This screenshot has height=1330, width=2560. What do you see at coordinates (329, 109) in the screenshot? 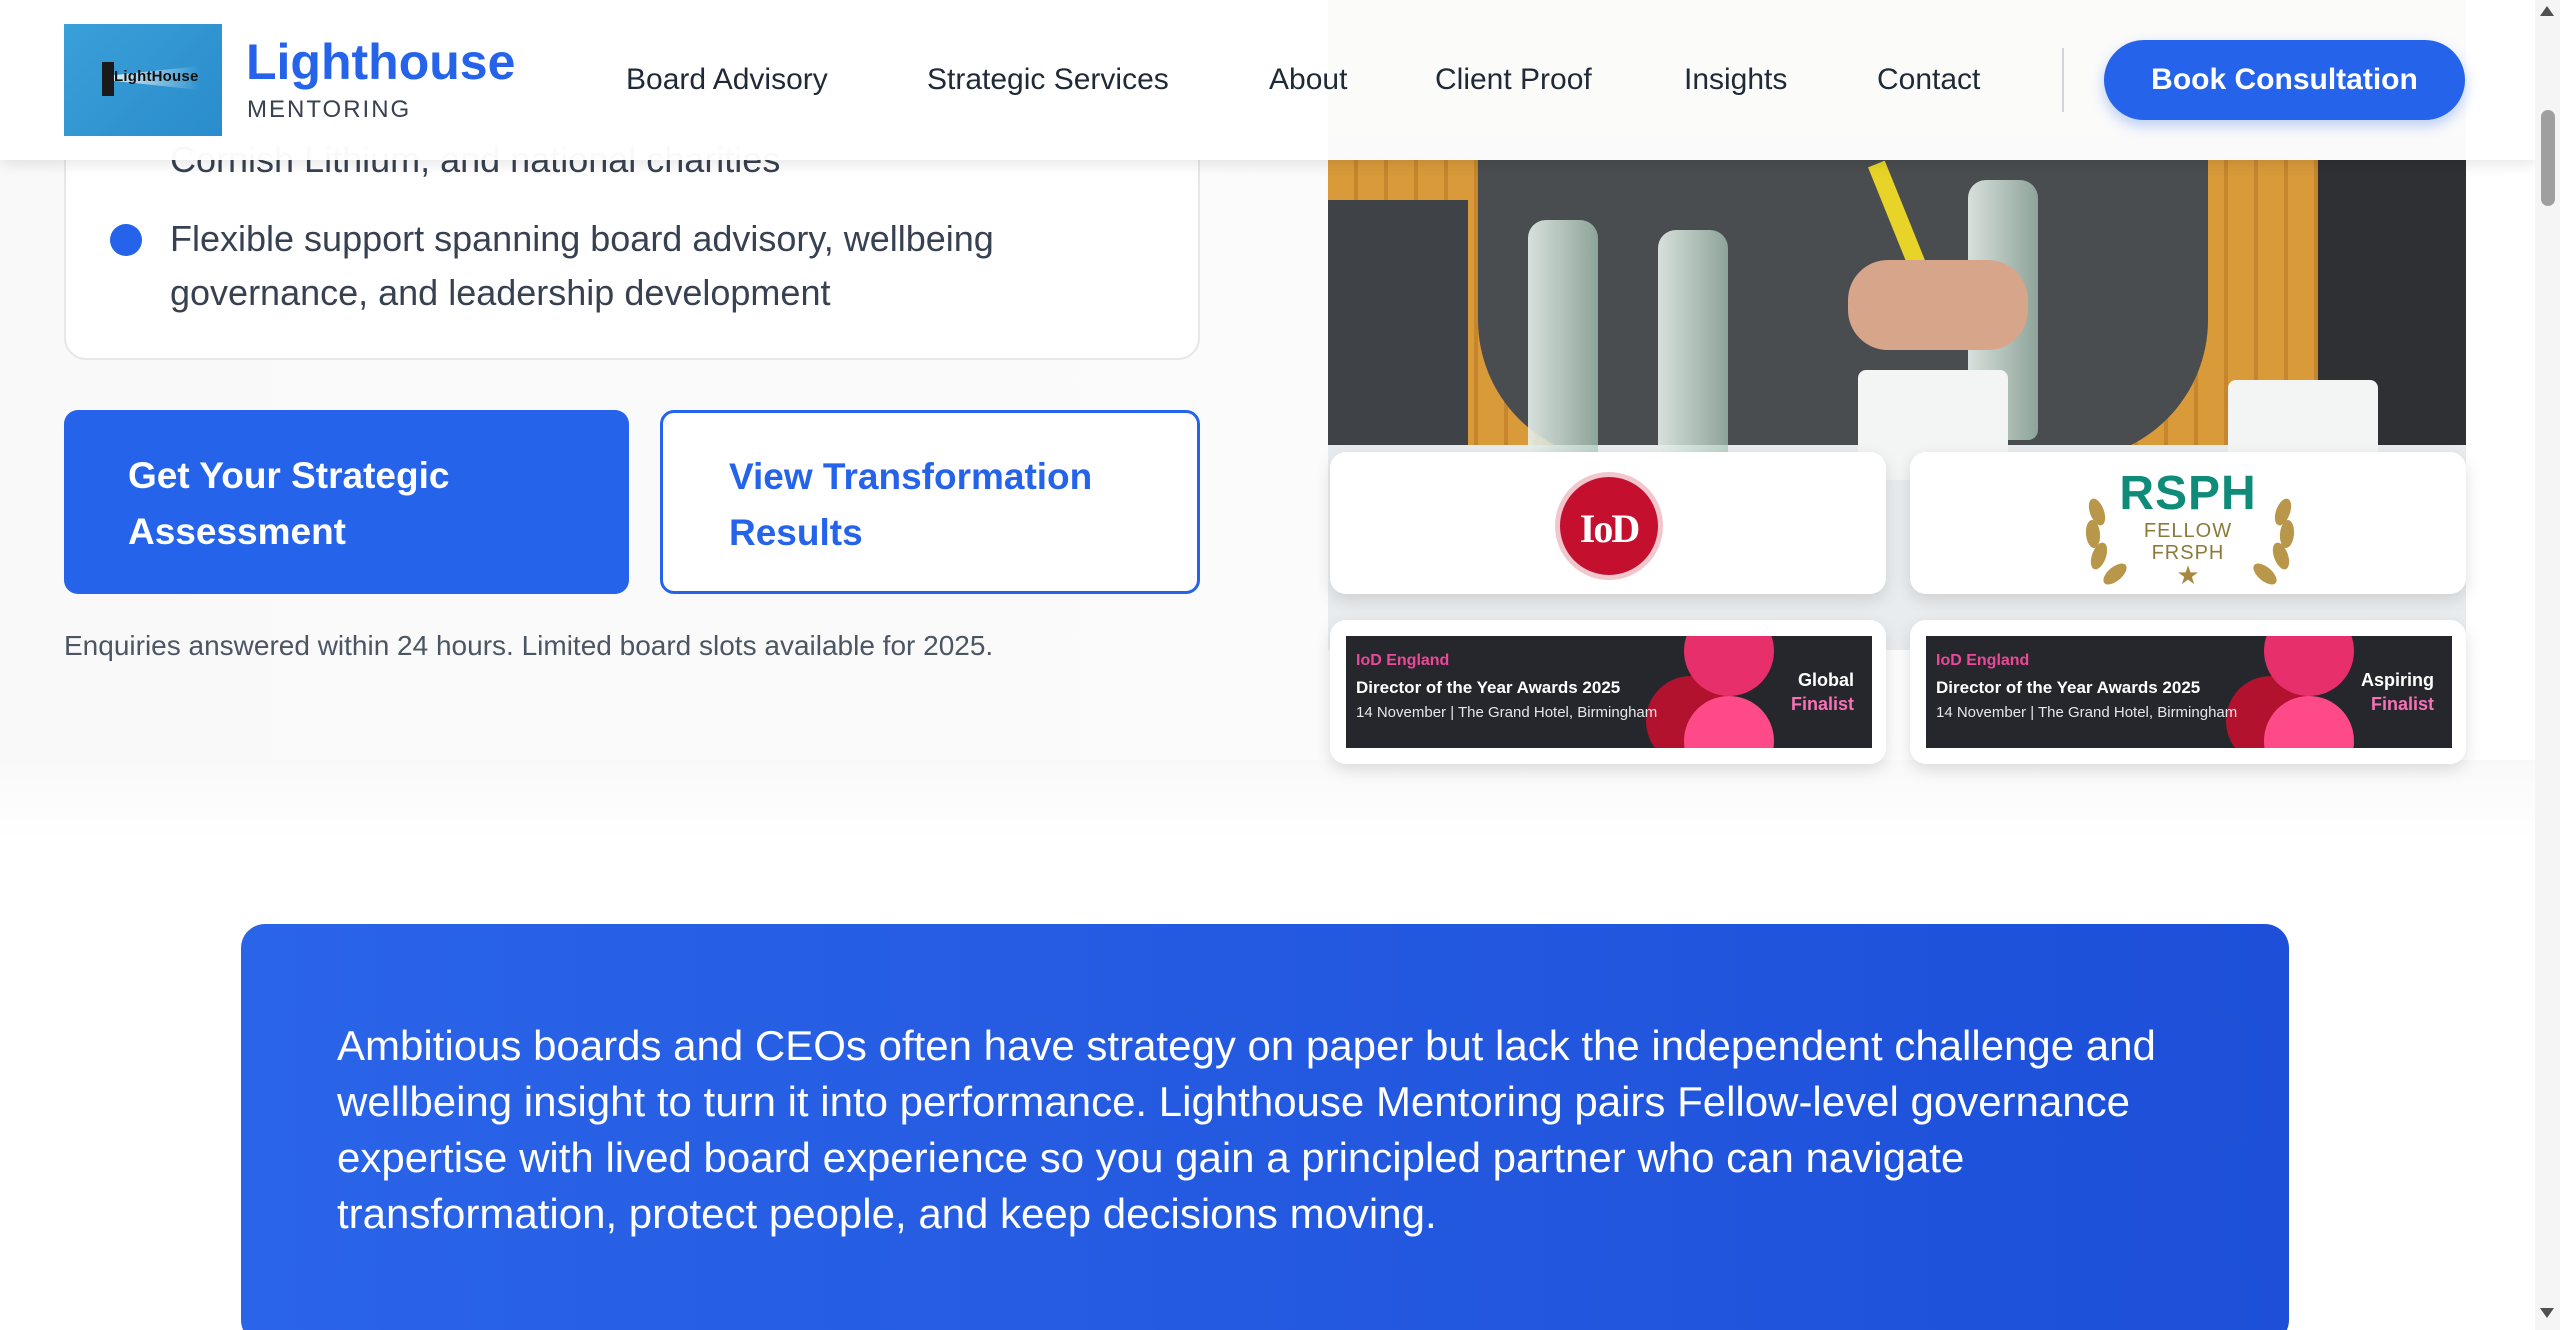
I see `brand-subtitle: MENTORING` at bounding box center [329, 109].